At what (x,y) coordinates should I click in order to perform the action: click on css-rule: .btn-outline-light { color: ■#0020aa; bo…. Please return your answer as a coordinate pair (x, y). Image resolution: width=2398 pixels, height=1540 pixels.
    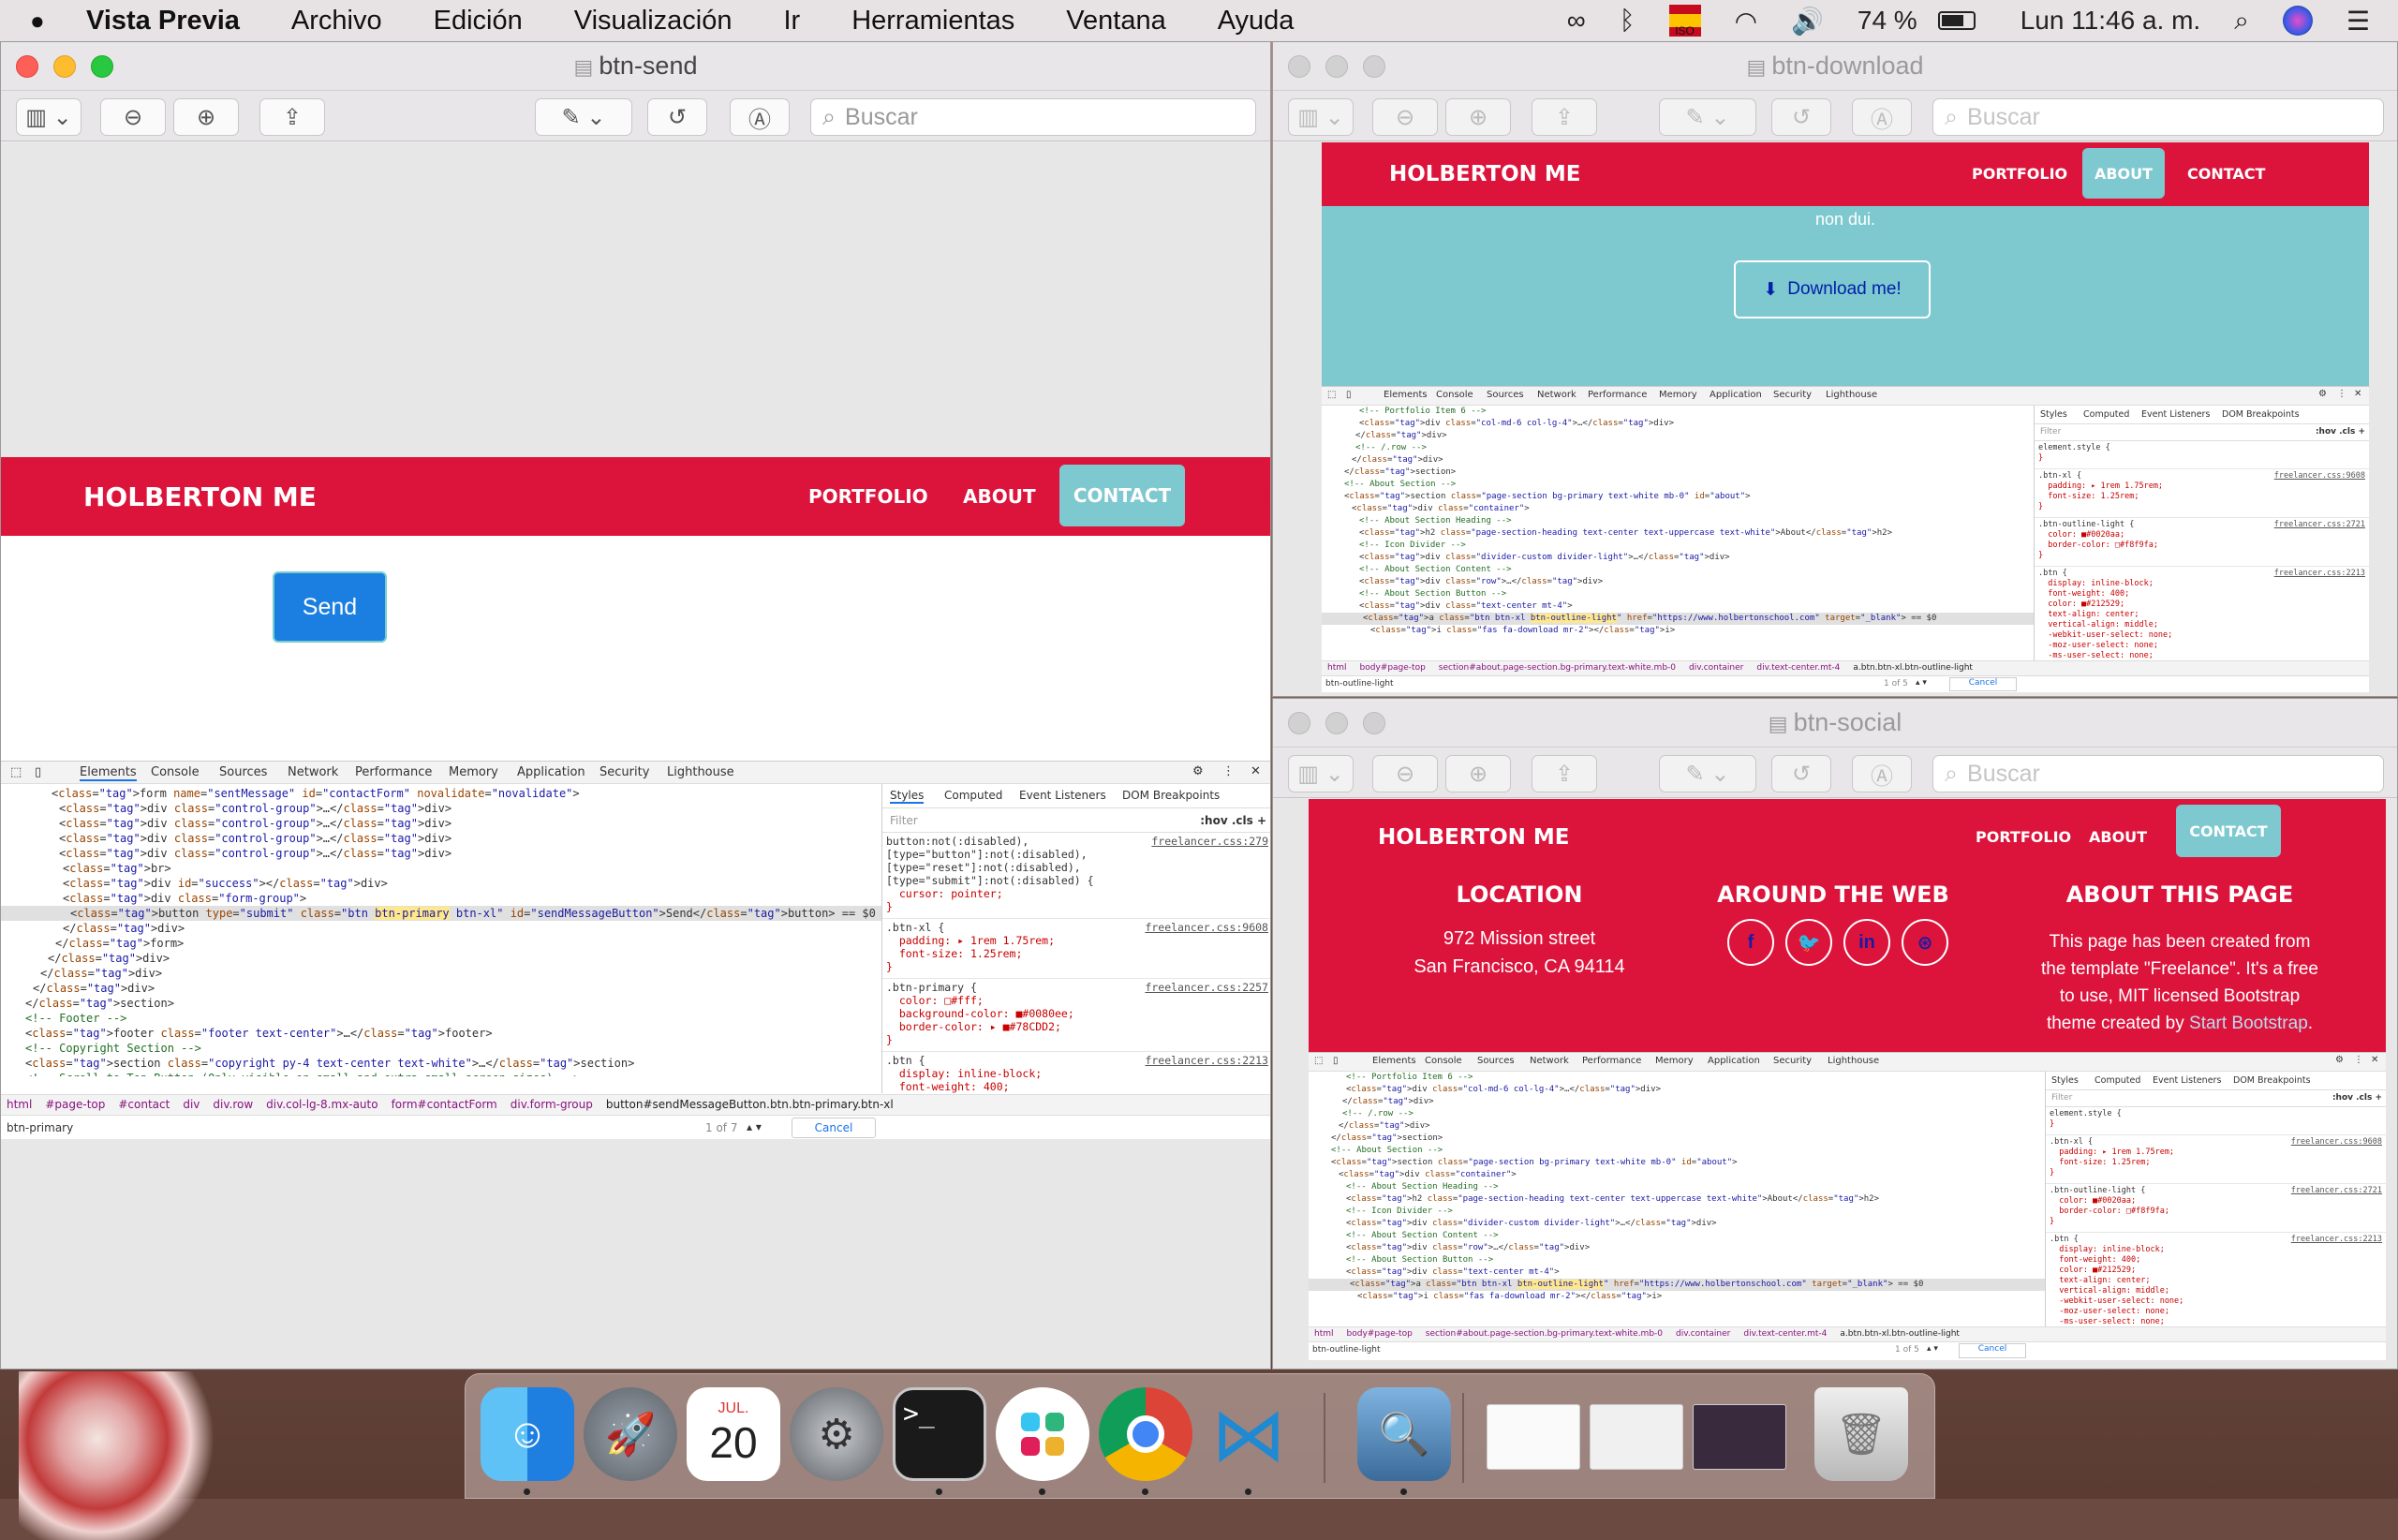
    Looking at the image, I should click on (2202, 543).